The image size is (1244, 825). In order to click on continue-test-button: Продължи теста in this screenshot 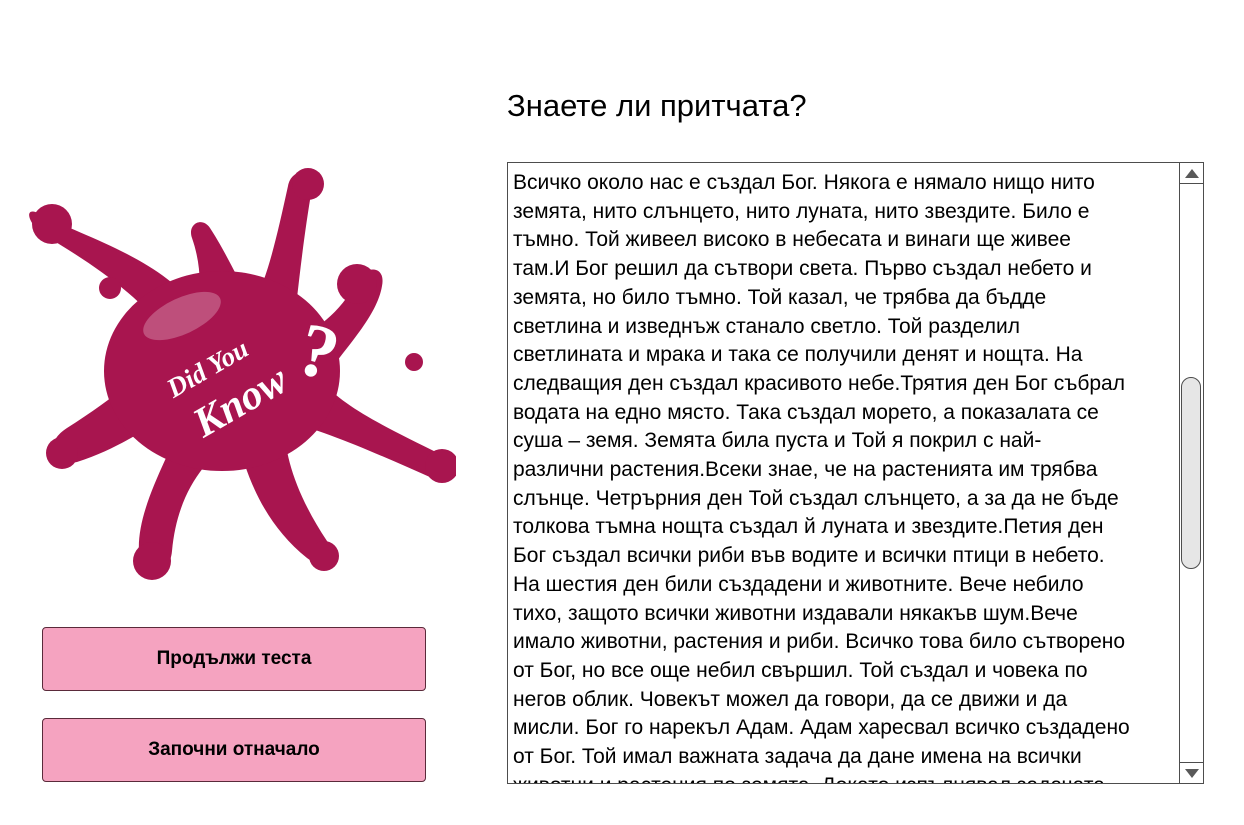, I will do `click(234, 659)`.